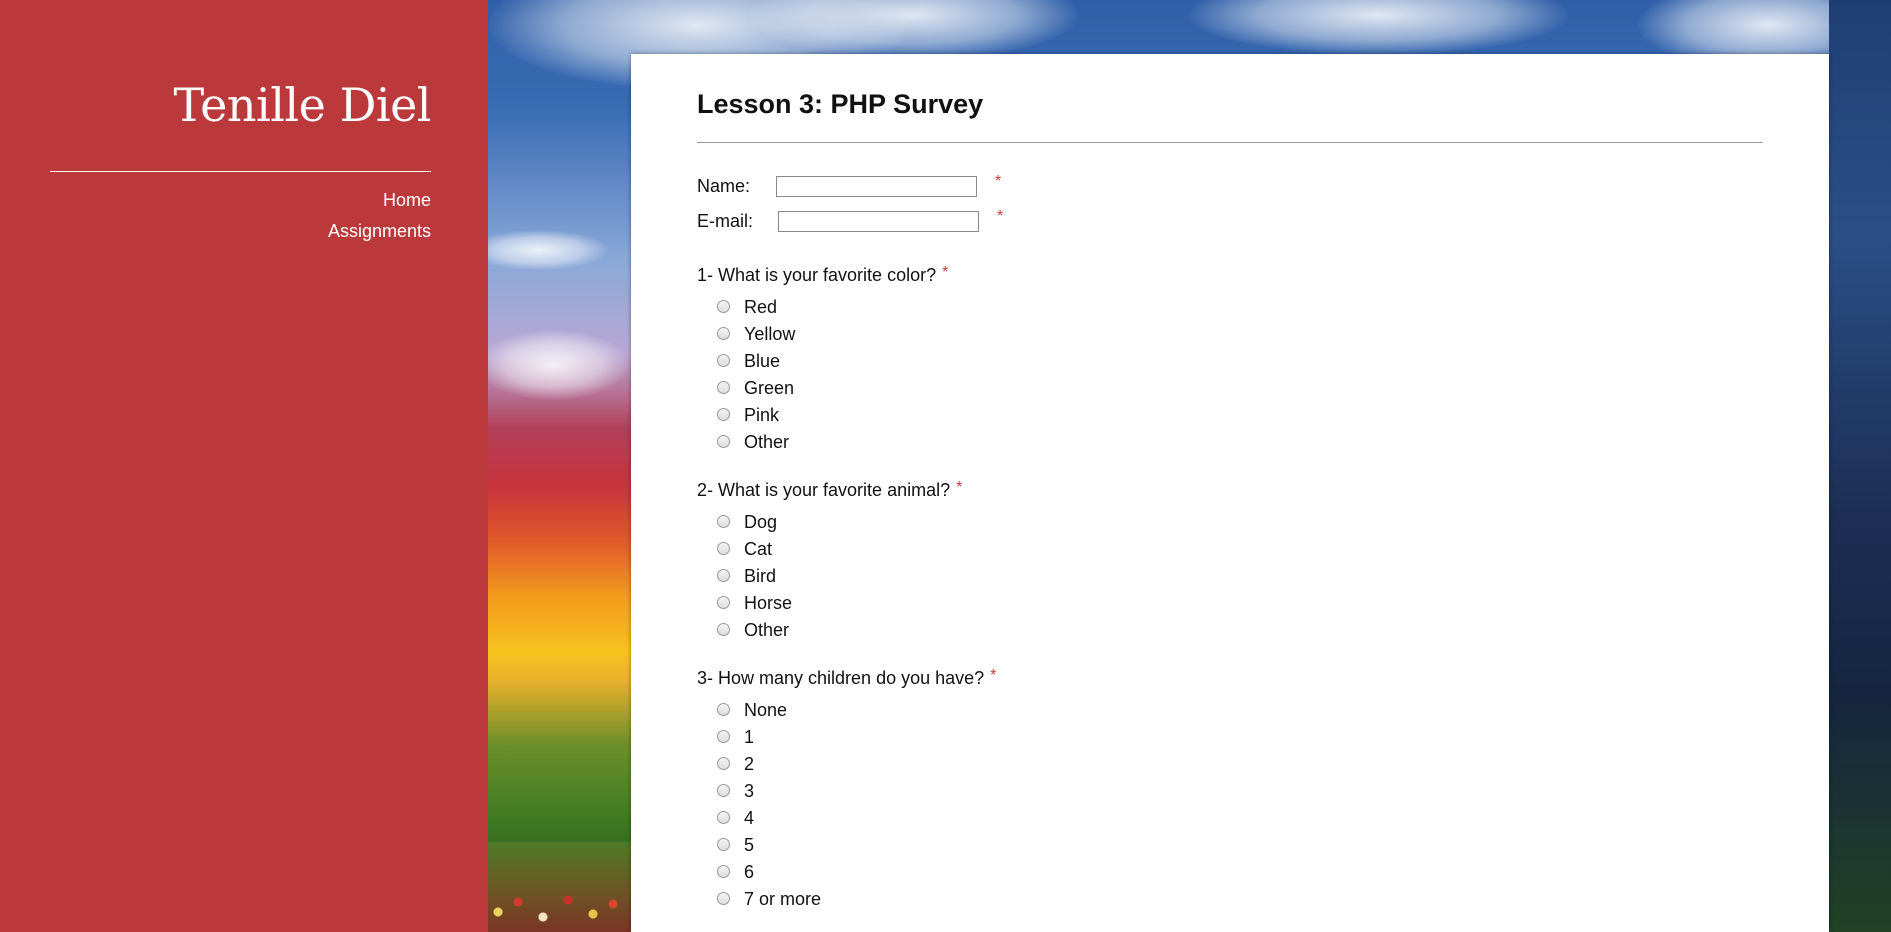 The width and height of the screenshot is (1891, 932). What do you see at coordinates (240, 171) in the screenshot?
I see `sidebar-divider` at bounding box center [240, 171].